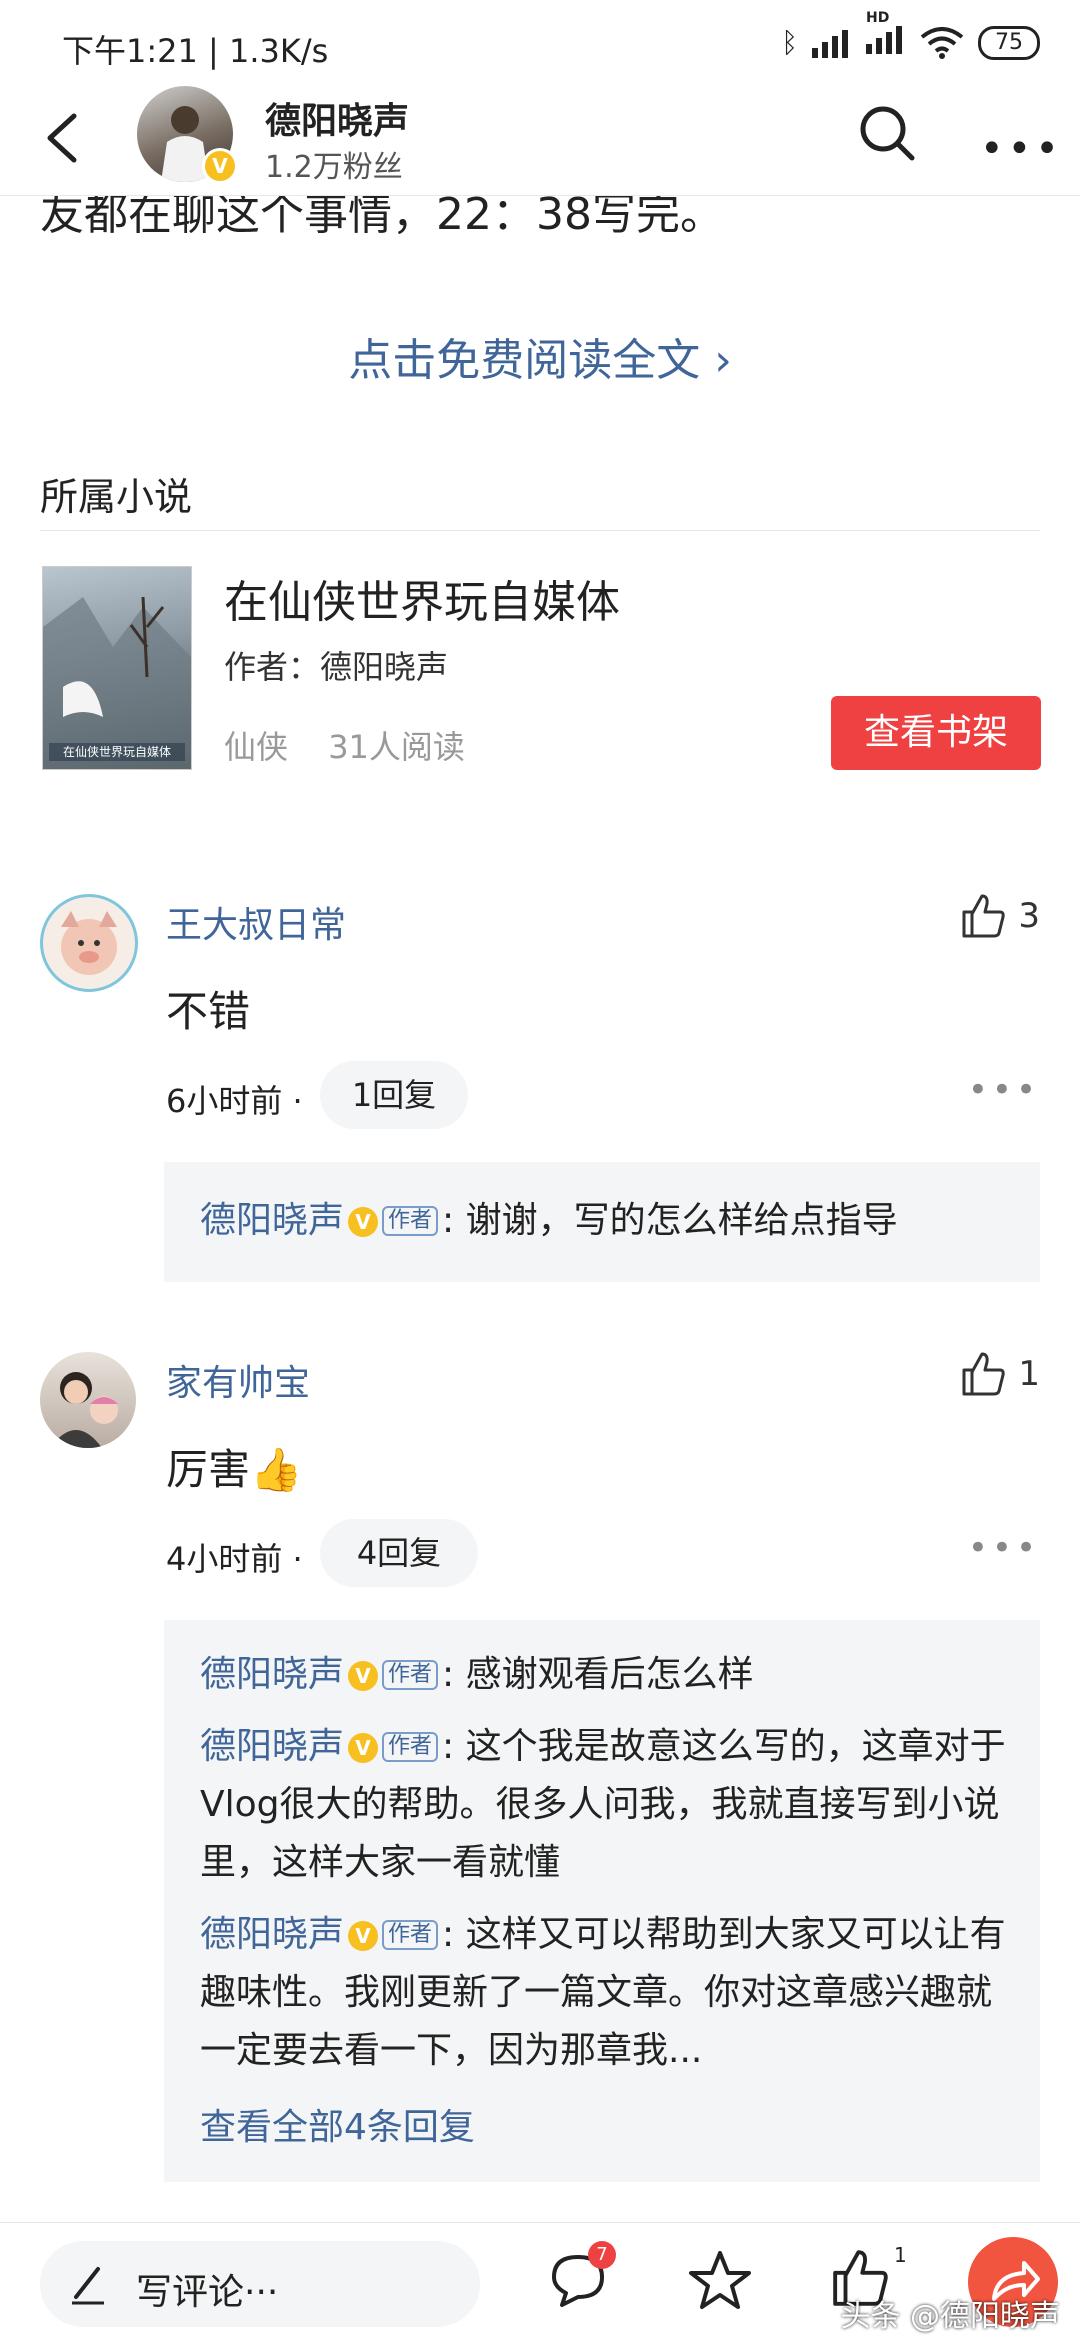  I want to click on reply-text: : 感谢观看后怎么样, so click(598, 1674).